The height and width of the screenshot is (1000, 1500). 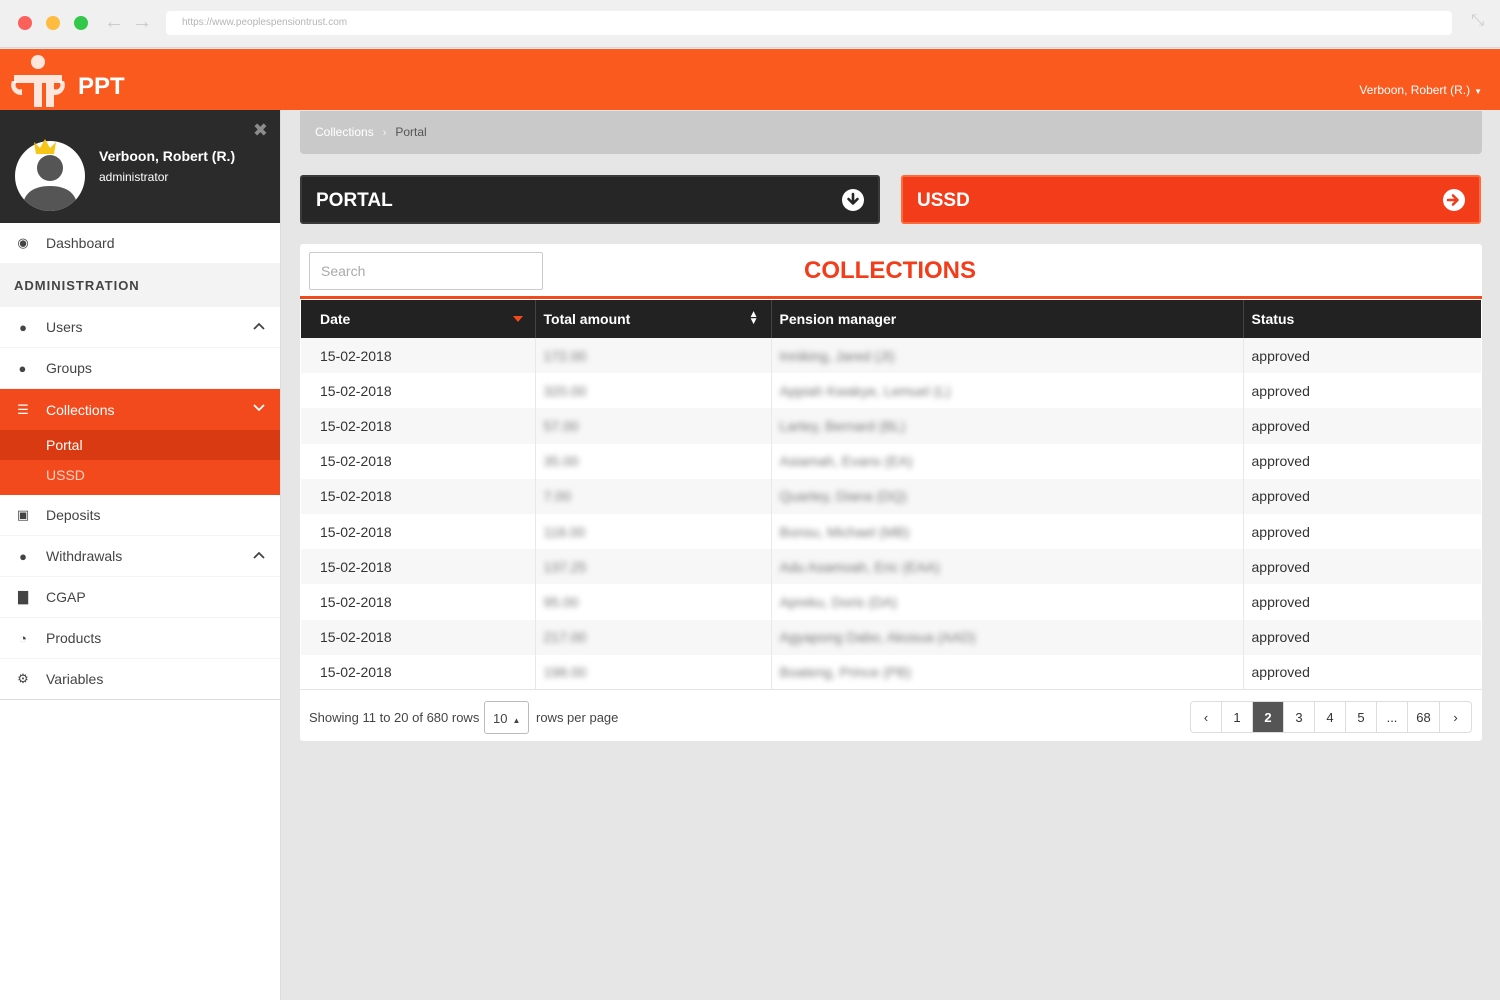 I want to click on profile-name: Verboon, Robert (R.), so click(x=167, y=156).